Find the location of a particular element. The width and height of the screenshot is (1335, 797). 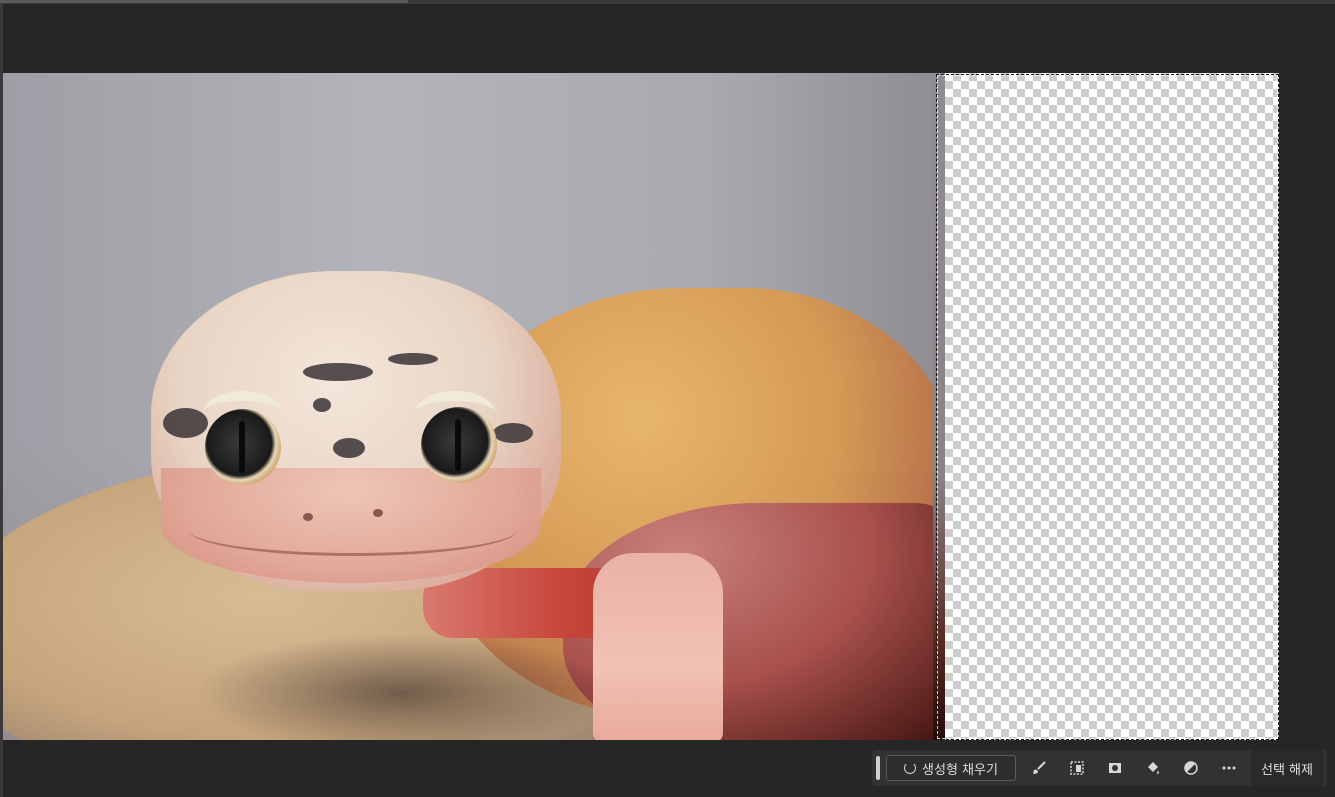

fill-bucket-button is located at coordinates (1153, 768).